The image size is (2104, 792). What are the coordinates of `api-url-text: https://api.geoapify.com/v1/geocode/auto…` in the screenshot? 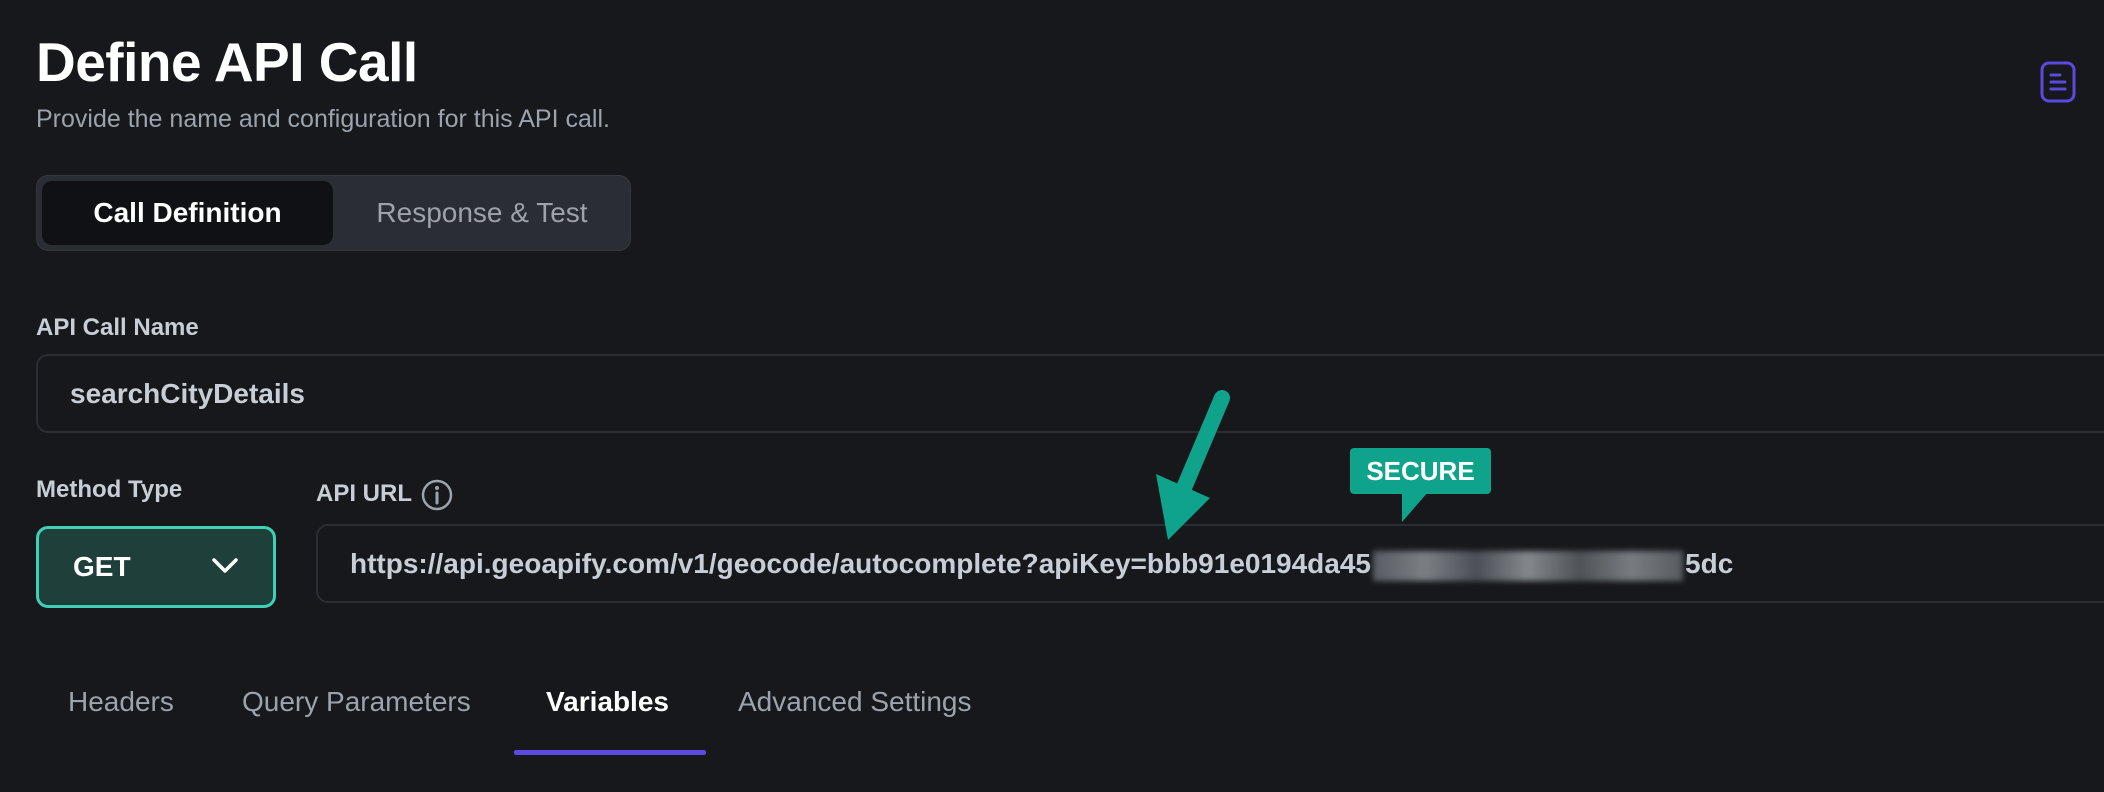 It's located at (861, 563).